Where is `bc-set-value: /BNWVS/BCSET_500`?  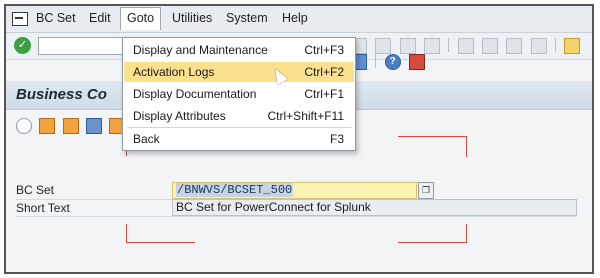
bc-set-value: /BNWVS/BCSET_500 is located at coordinates (235, 190).